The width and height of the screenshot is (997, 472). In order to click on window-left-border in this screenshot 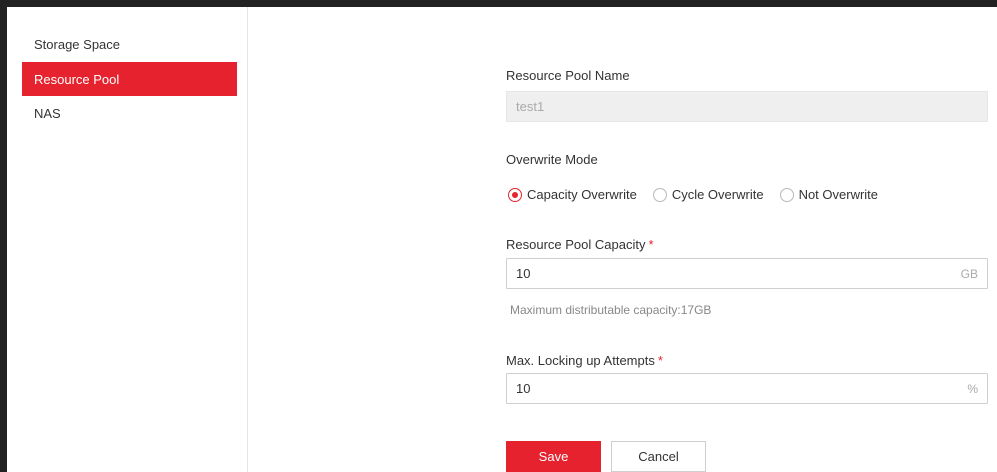, I will do `click(3, 236)`.